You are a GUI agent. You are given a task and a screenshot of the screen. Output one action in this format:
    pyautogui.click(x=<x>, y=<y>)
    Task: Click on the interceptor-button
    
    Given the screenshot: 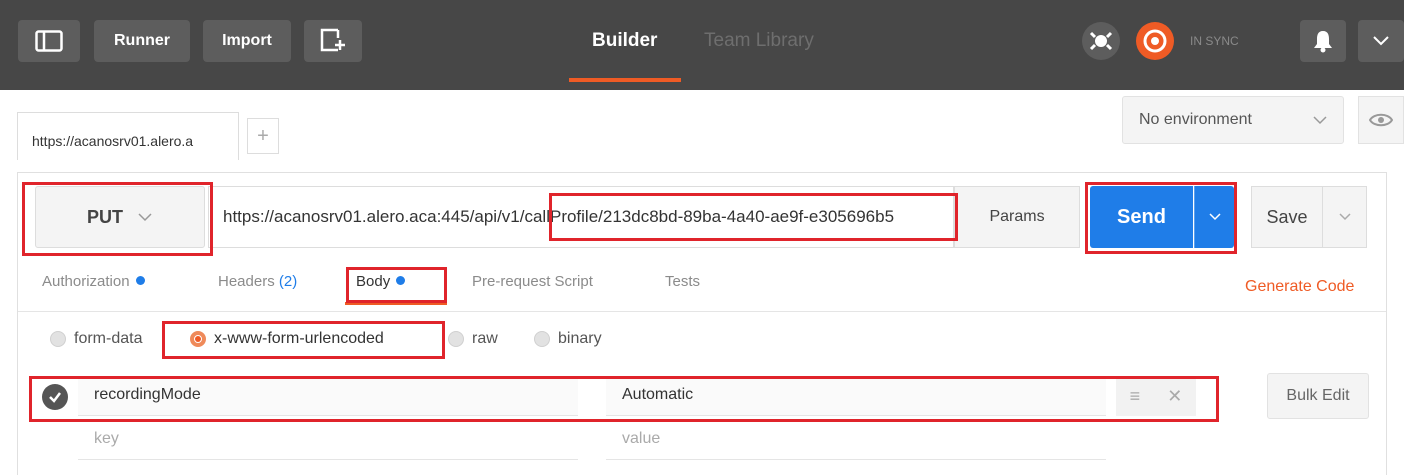 What is the action you would take?
    pyautogui.click(x=1101, y=41)
    